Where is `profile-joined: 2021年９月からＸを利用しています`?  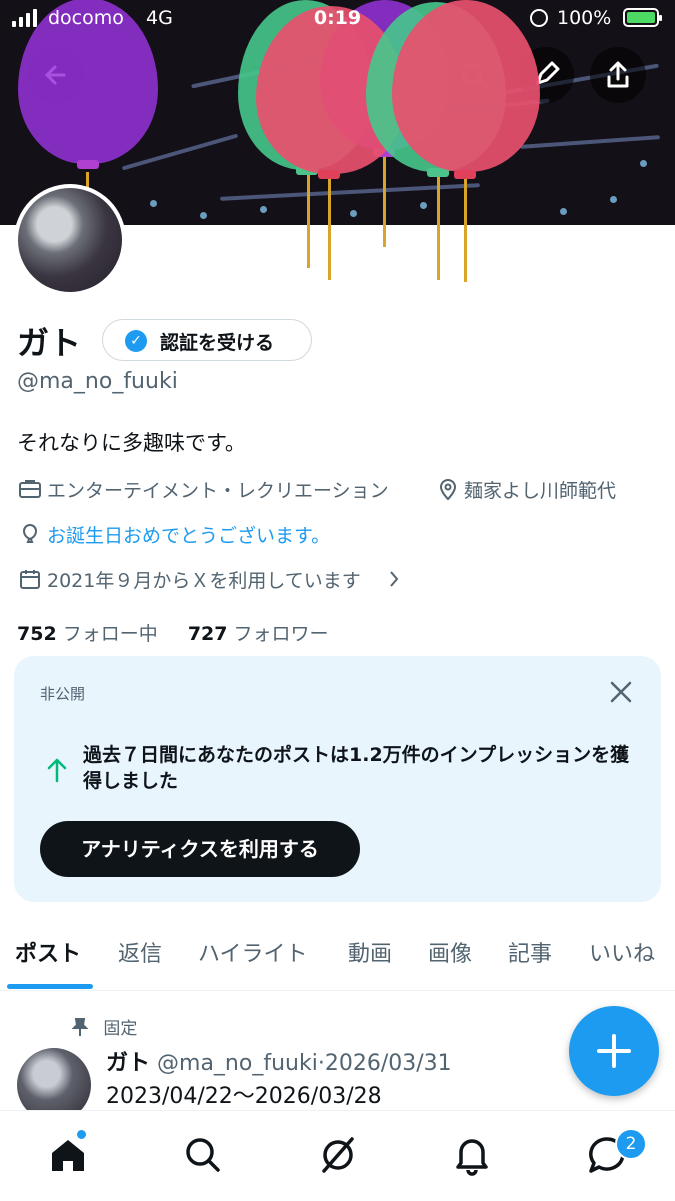
profile-joined: 2021年９月からＸを利用しています is located at coordinates (217, 579).